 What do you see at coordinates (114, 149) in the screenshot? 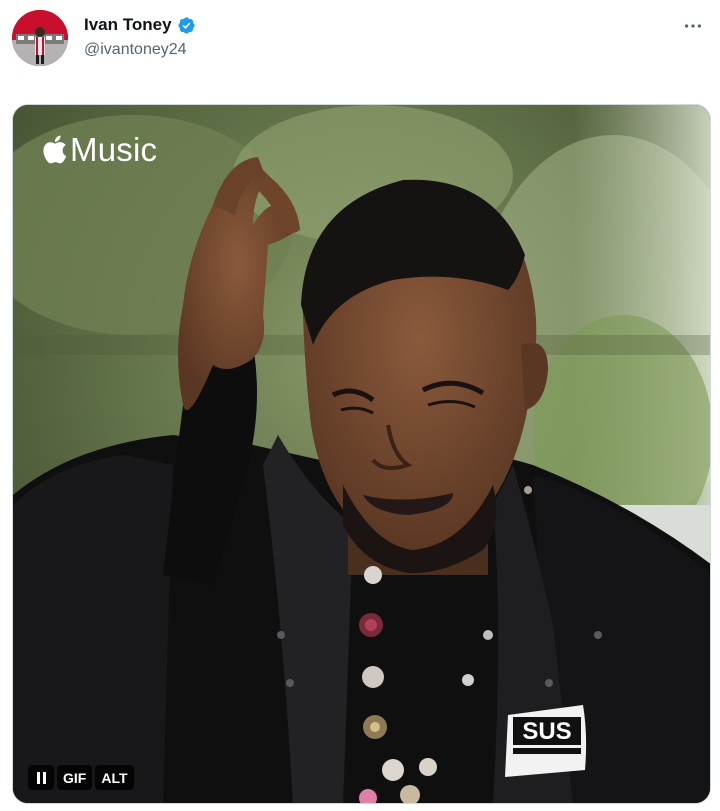
I see `music-brand-text: Music` at bounding box center [114, 149].